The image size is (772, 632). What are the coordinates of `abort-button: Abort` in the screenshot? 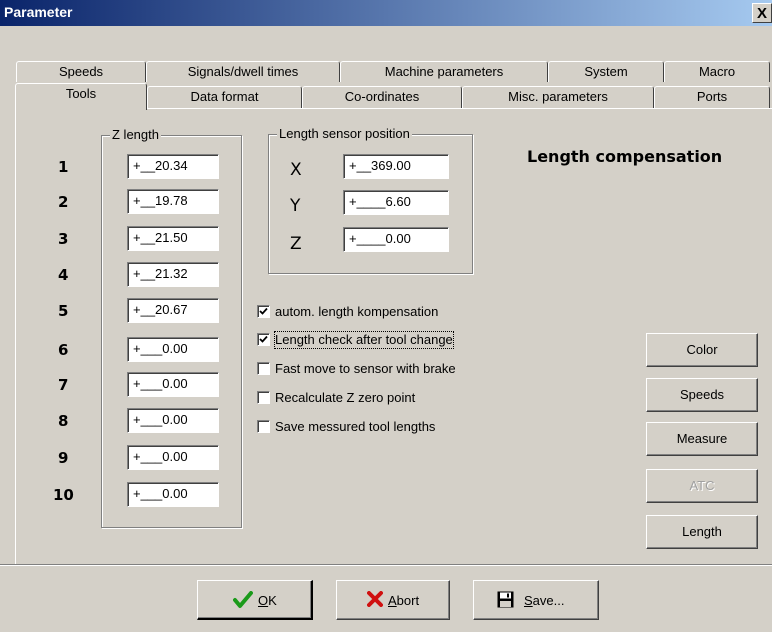 It's located at (393, 600).